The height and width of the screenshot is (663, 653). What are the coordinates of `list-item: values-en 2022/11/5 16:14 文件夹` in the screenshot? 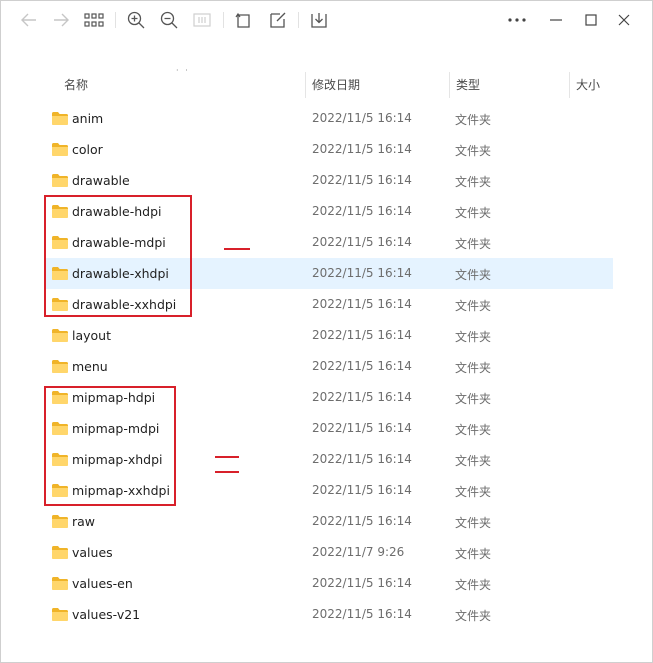 It's located at (329, 583).